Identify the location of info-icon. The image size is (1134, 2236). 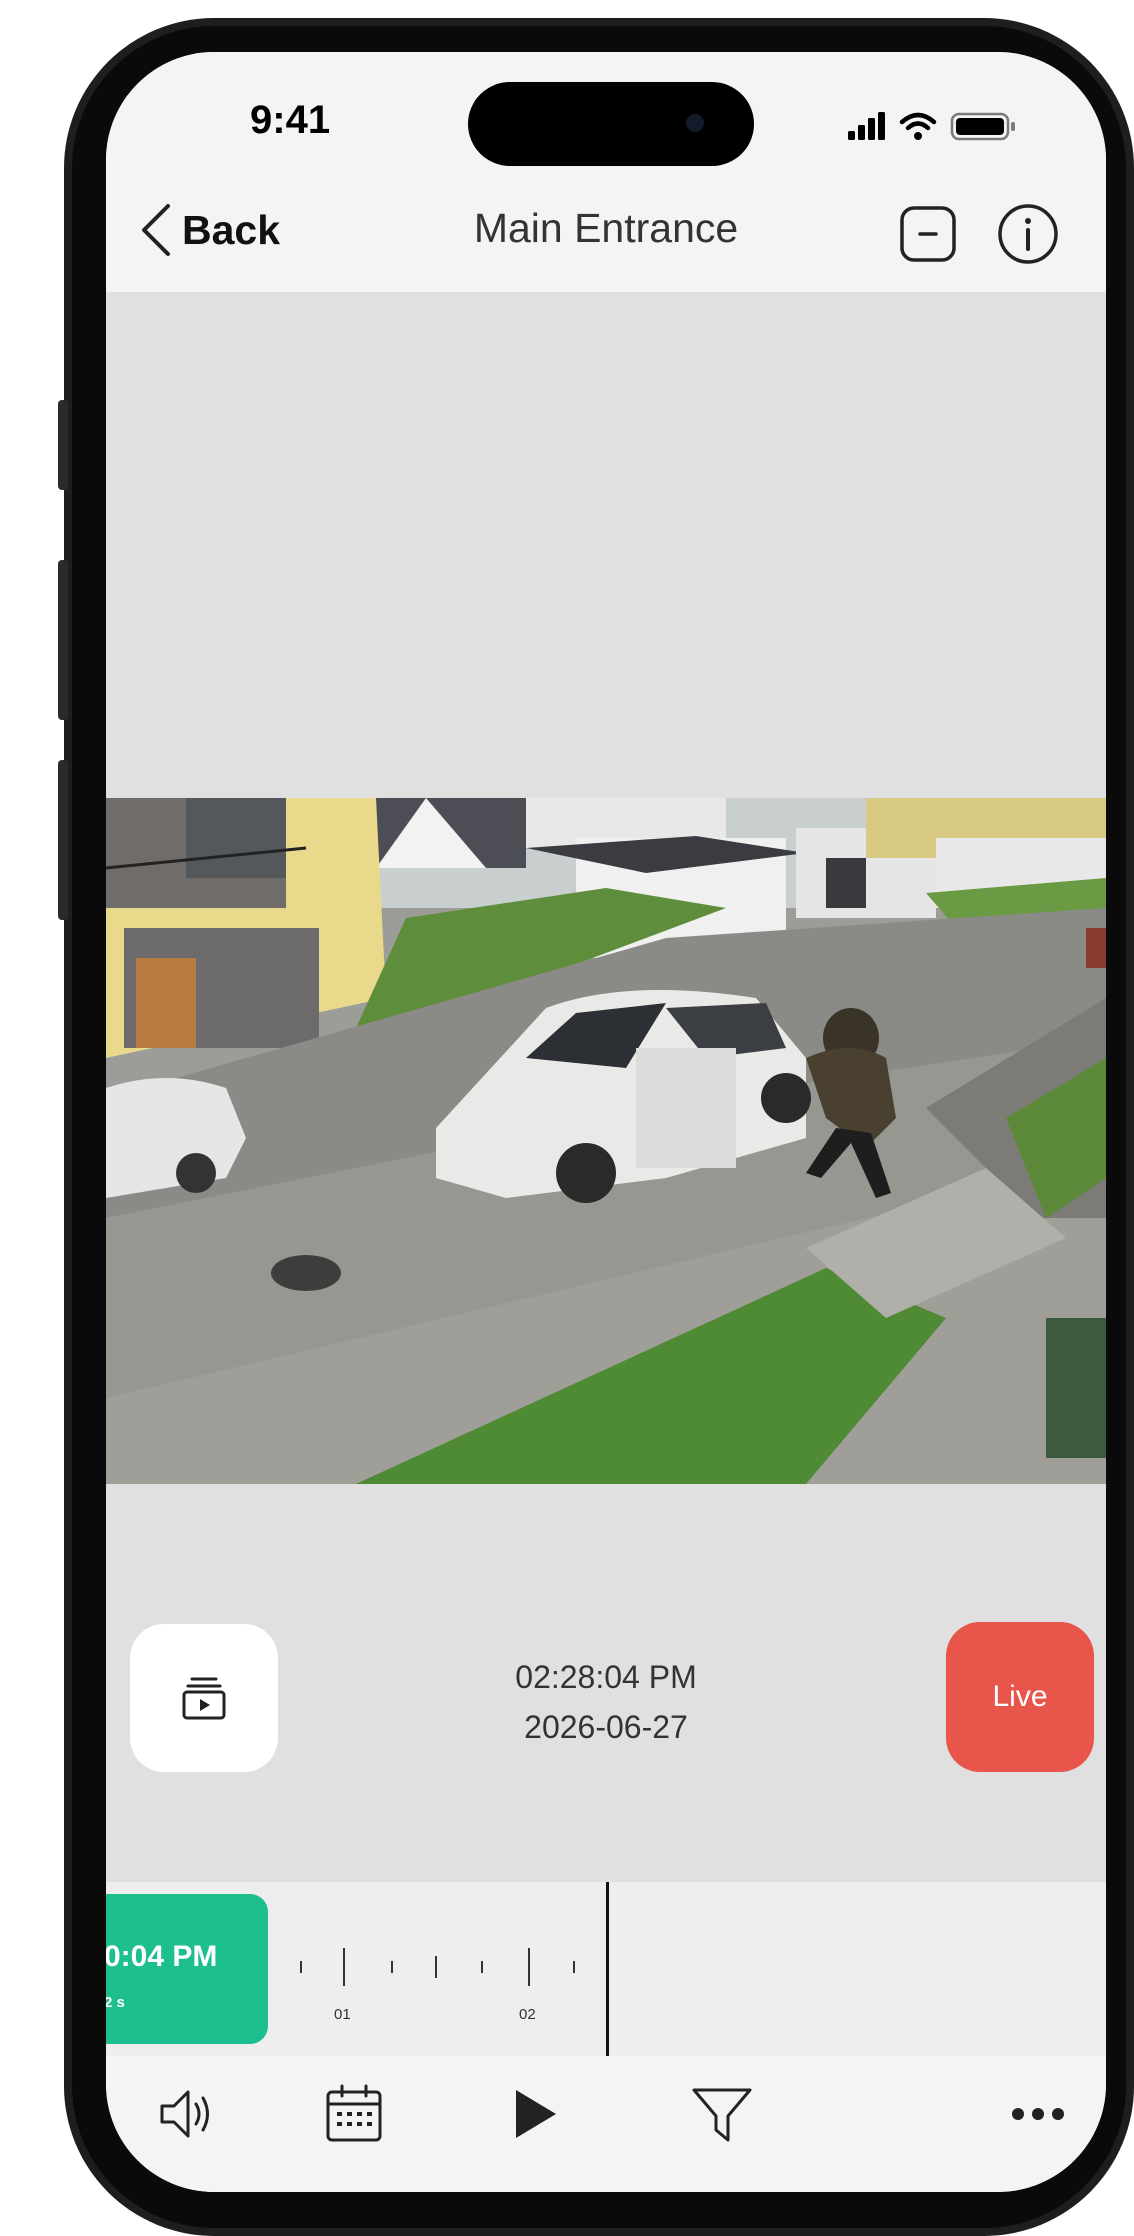
(1028, 234).